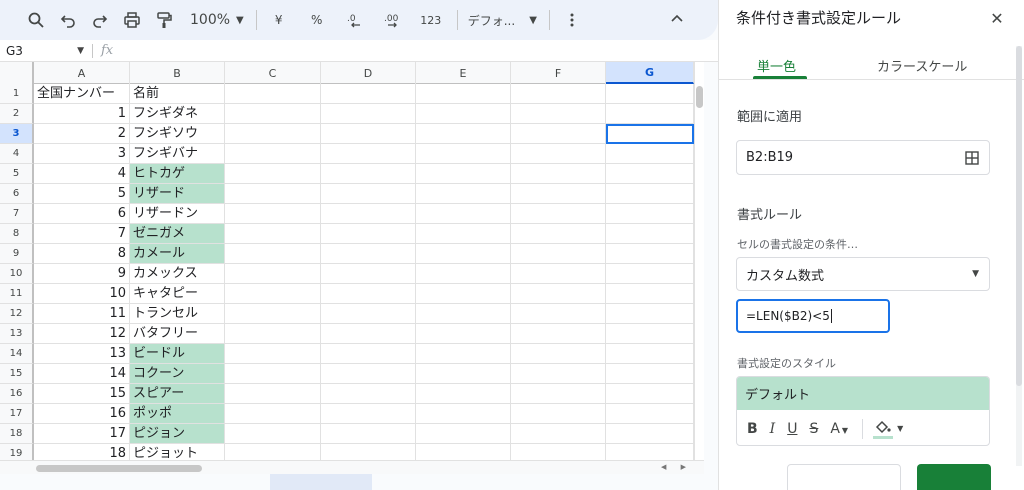 This screenshot has height=490, width=1024. I want to click on underline-button: U, so click(792, 429).